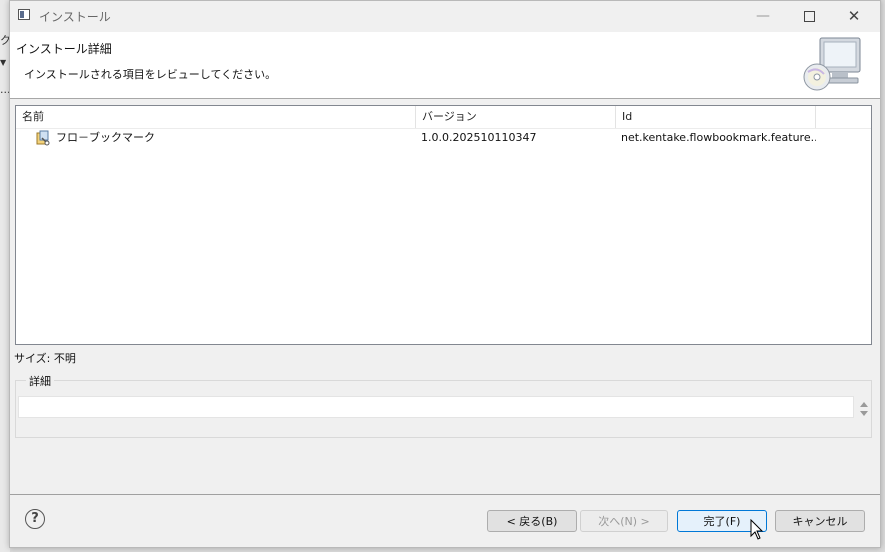  I want to click on mouse-cursor-icon, so click(757, 529).